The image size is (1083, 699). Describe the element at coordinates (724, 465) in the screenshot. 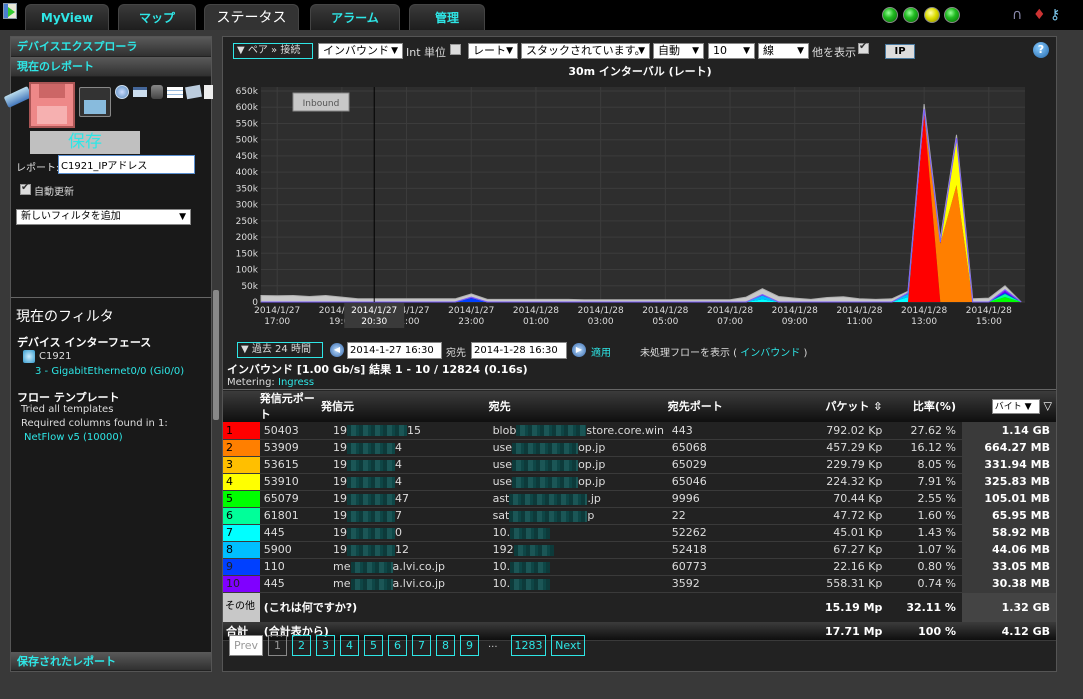

I see `dst-port-cell: 65029` at that location.